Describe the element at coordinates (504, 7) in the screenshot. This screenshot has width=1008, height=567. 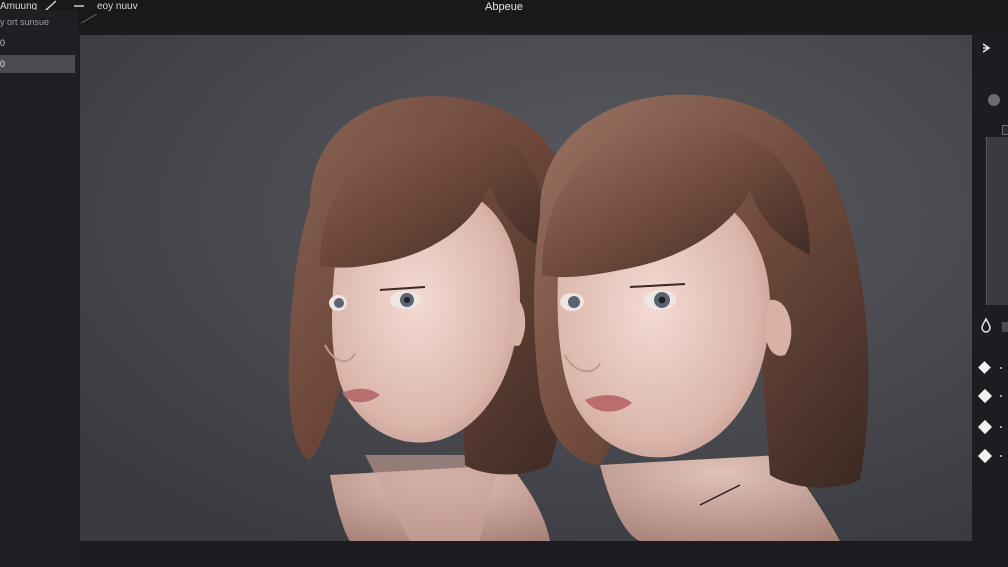
I see `window-title: Abpeue` at that location.